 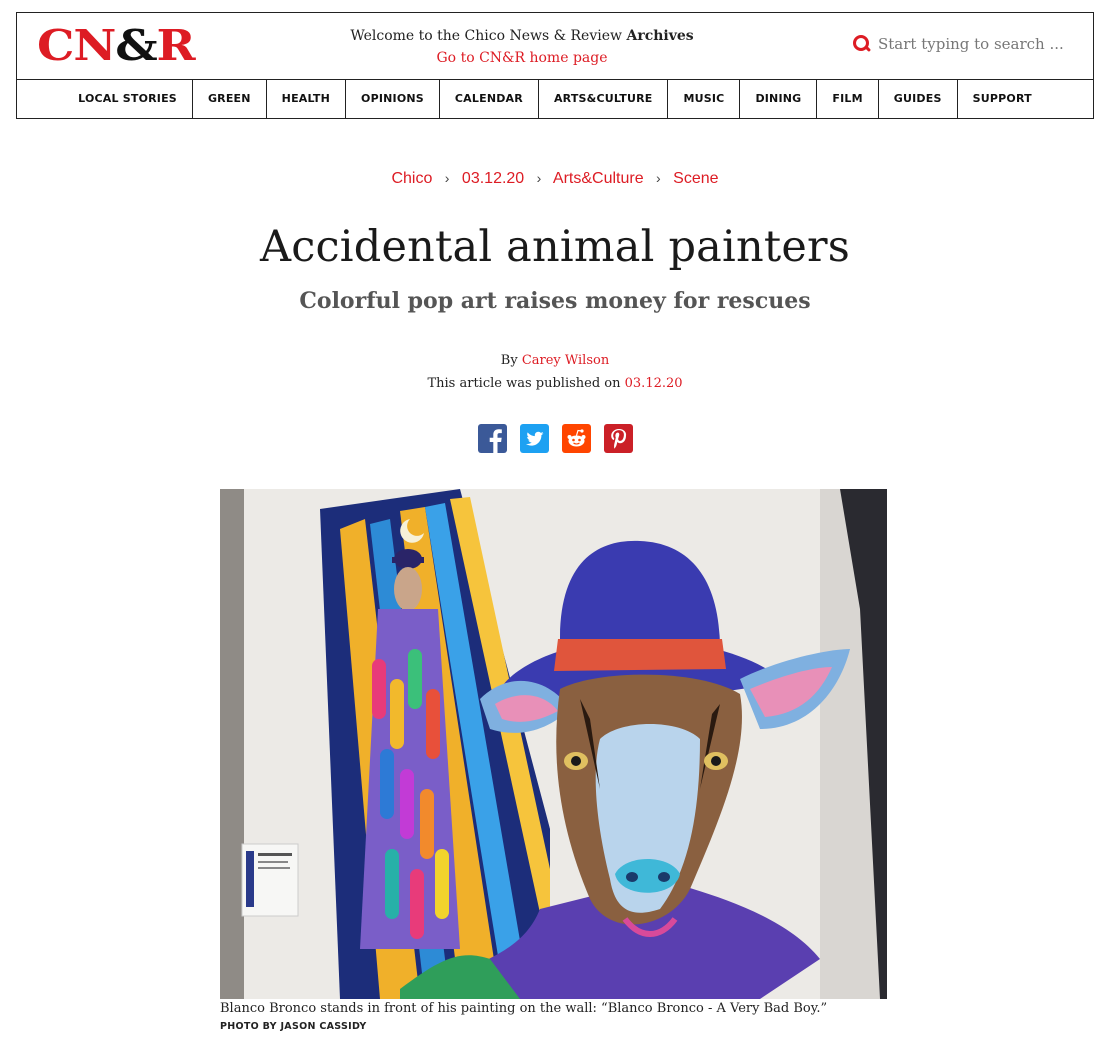 I want to click on breadcrumb-item-chico: Chico, so click(x=411, y=178).